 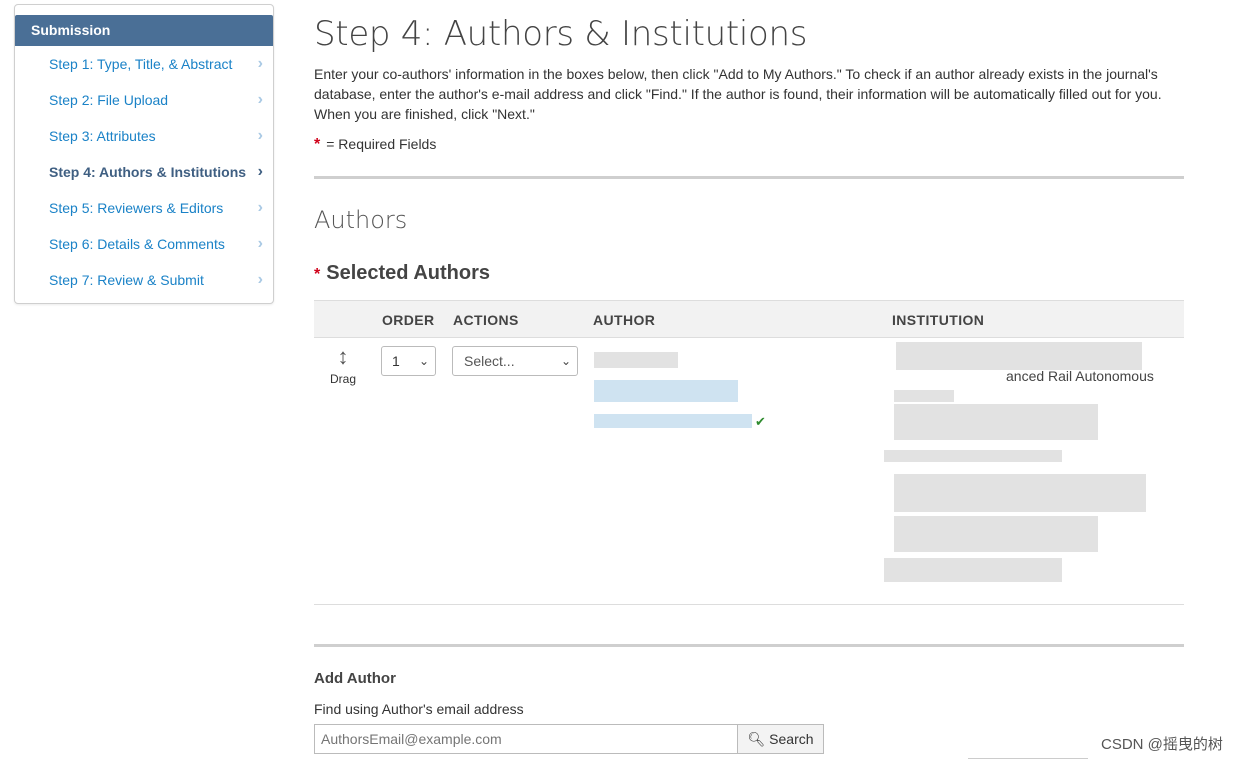 I want to click on sidebar-item-step-1: Step 1: Type, Title, & Abstract ›, so click(x=144, y=64).